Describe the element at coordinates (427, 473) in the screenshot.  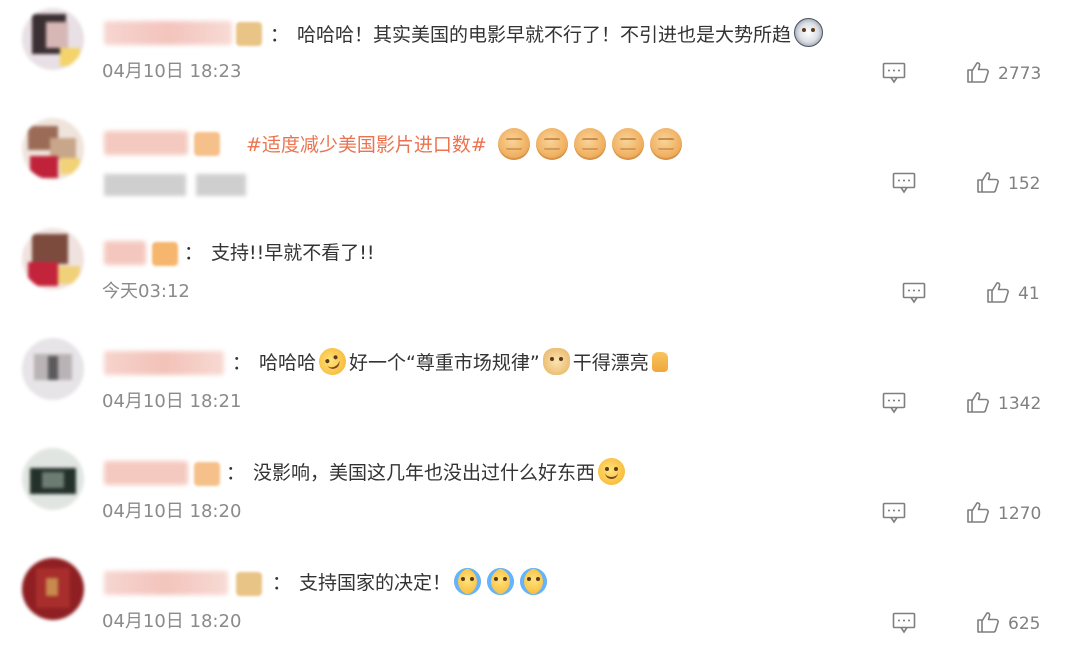
I see `comment-text: ：没影响，美国这几年也没出过什么好东西` at that location.